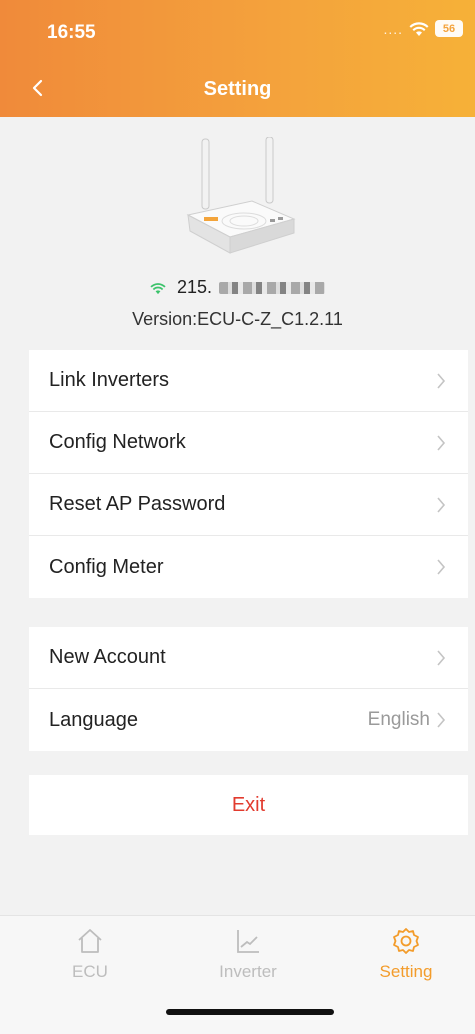  I want to click on status-indicators: .... 56, so click(423, 28).